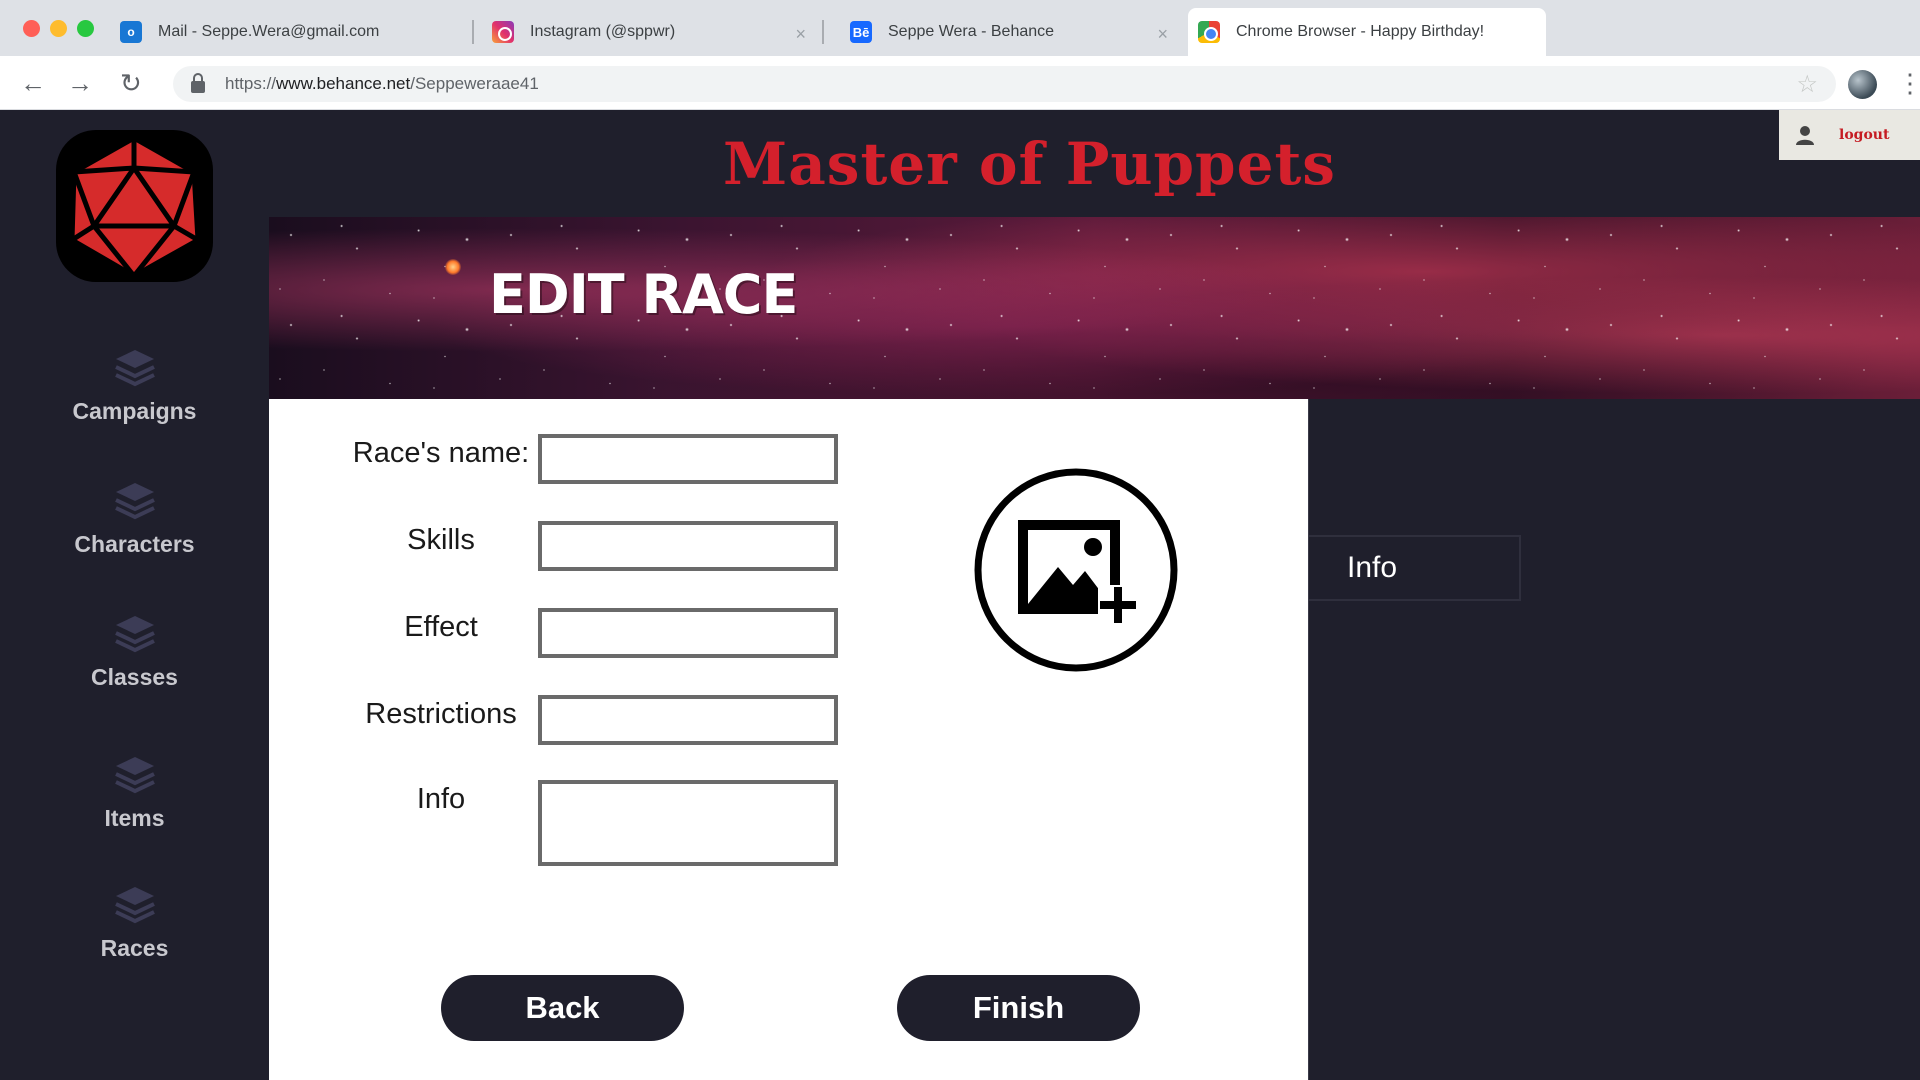 The image size is (1920, 1080). I want to click on add-image-button, so click(1076, 570).